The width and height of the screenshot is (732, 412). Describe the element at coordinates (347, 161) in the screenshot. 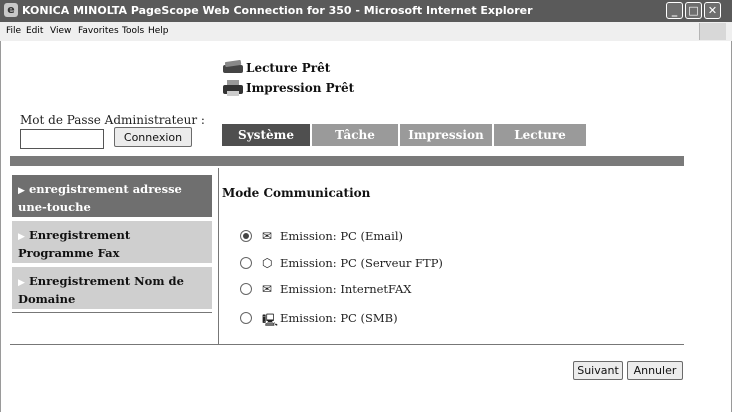

I see `header-divider-bar` at that location.